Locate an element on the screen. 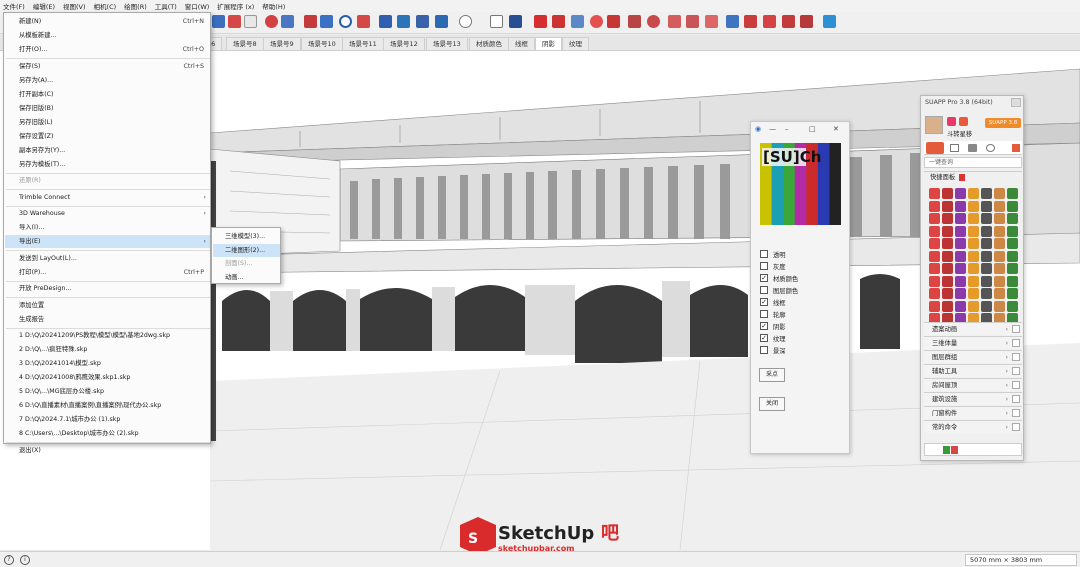 This screenshot has height=567, width=1080. diamond-icon is located at coordinates (711, 21).